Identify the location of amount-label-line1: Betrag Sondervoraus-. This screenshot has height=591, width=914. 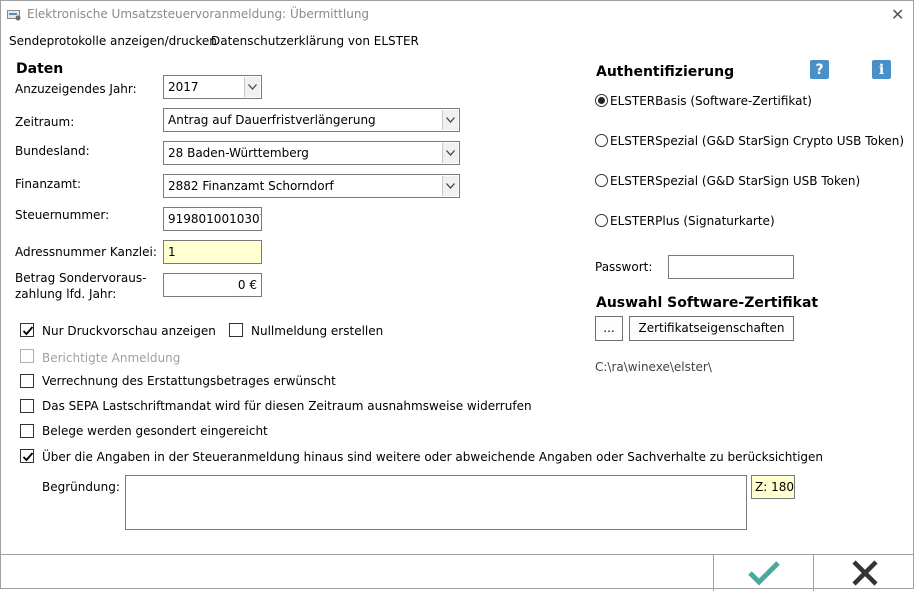
(81, 278).